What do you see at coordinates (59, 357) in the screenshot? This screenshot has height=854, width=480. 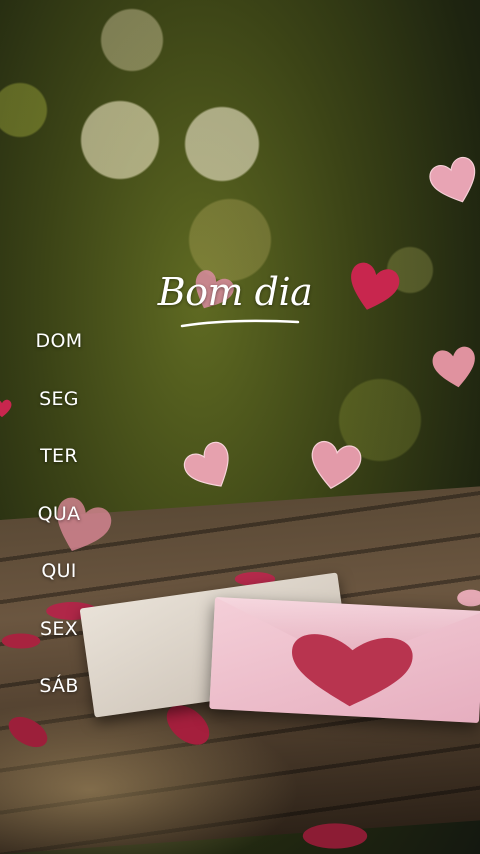 I see `weekday-sunday: DOM` at bounding box center [59, 357].